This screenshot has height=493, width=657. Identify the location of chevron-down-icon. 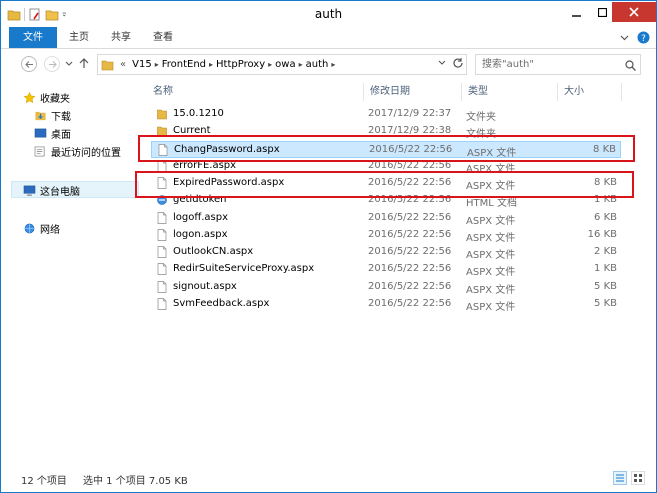
(624, 37).